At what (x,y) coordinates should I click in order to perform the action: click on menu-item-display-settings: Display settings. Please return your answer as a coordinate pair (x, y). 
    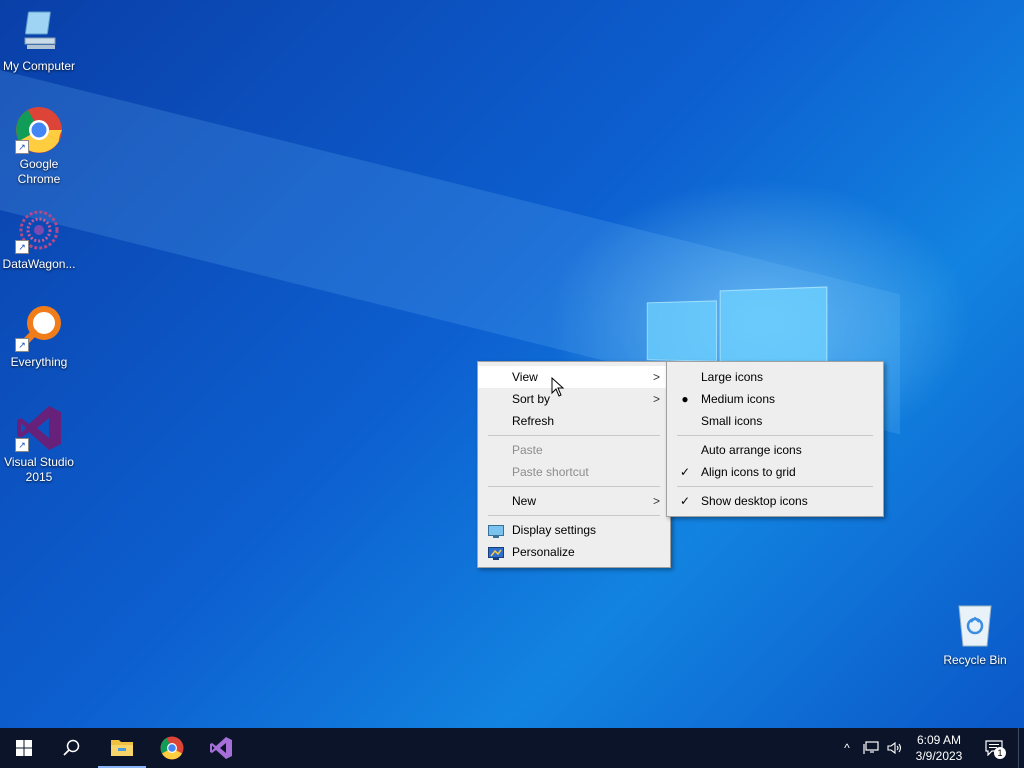
    Looking at the image, I should click on (574, 530).